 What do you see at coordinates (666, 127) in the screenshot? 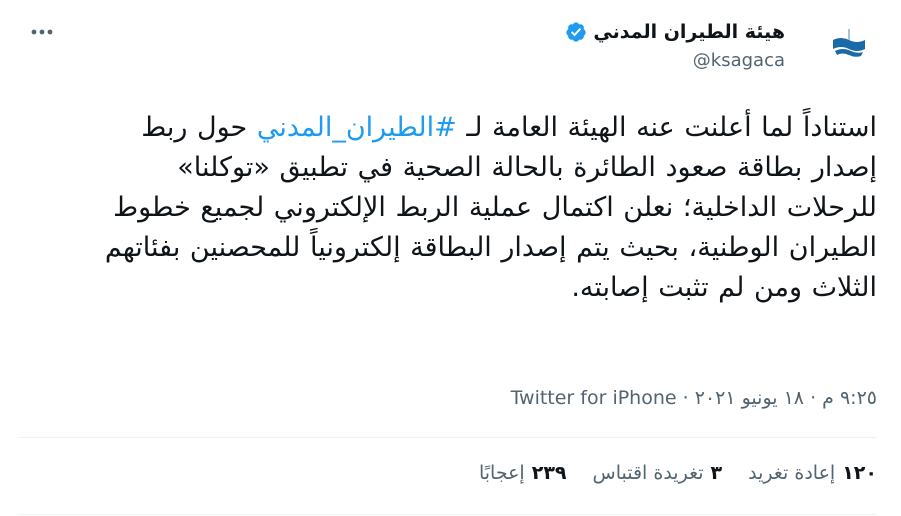
I see `tweet-text-part: استناداً لما أعلنت عنه الهيئة العامة لـ` at bounding box center [666, 127].